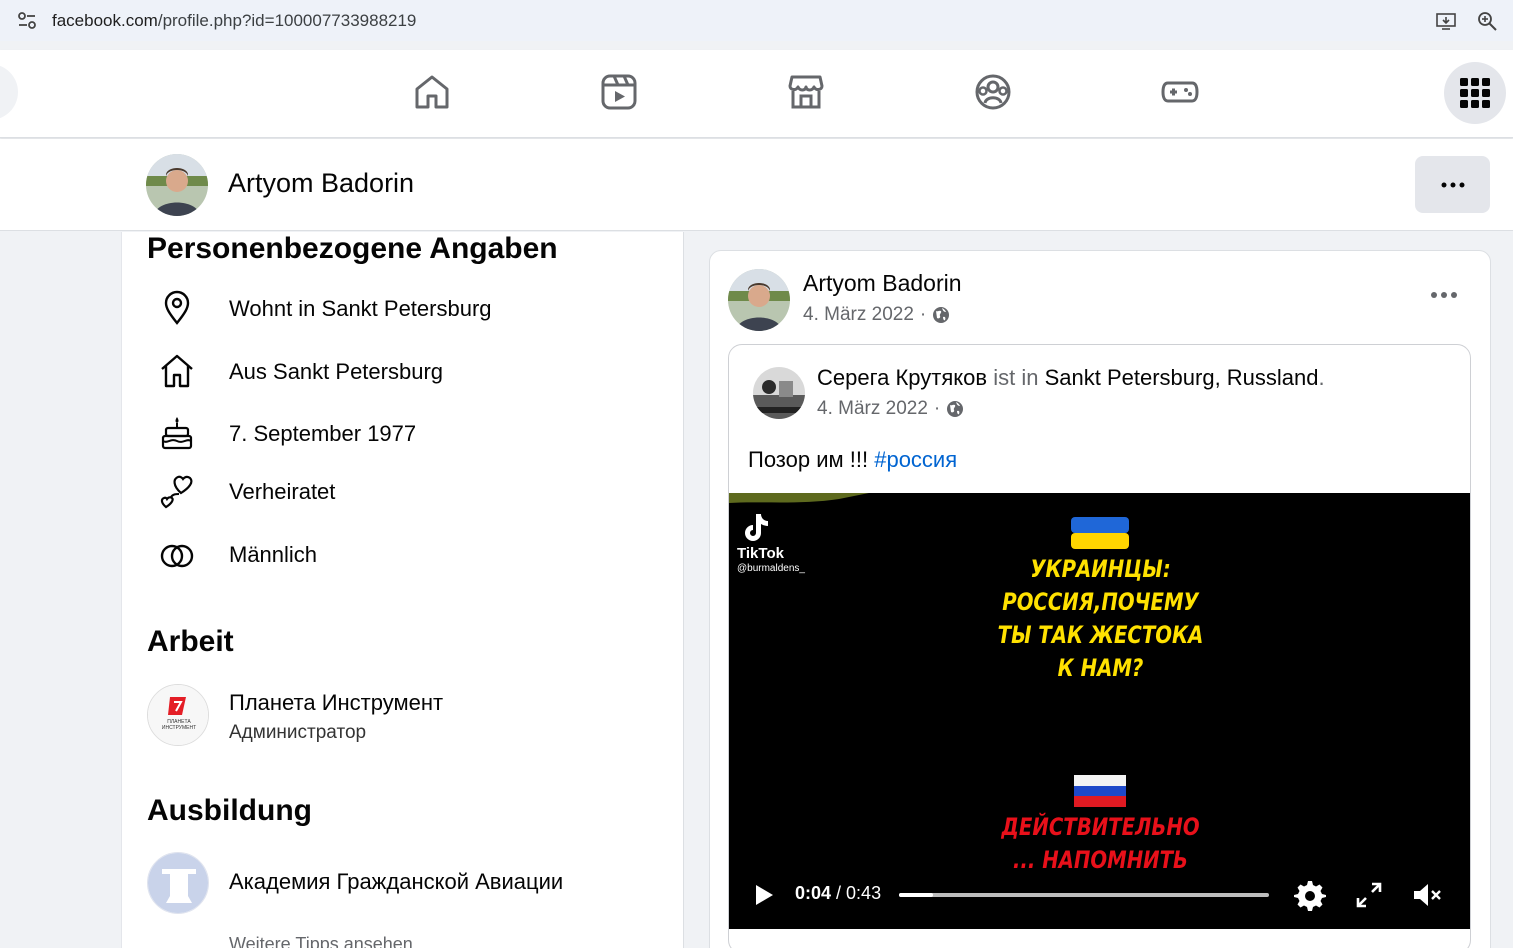 Image resolution: width=1513 pixels, height=948 pixels. What do you see at coordinates (1369, 895) in the screenshot?
I see `fullscreen-icon` at bounding box center [1369, 895].